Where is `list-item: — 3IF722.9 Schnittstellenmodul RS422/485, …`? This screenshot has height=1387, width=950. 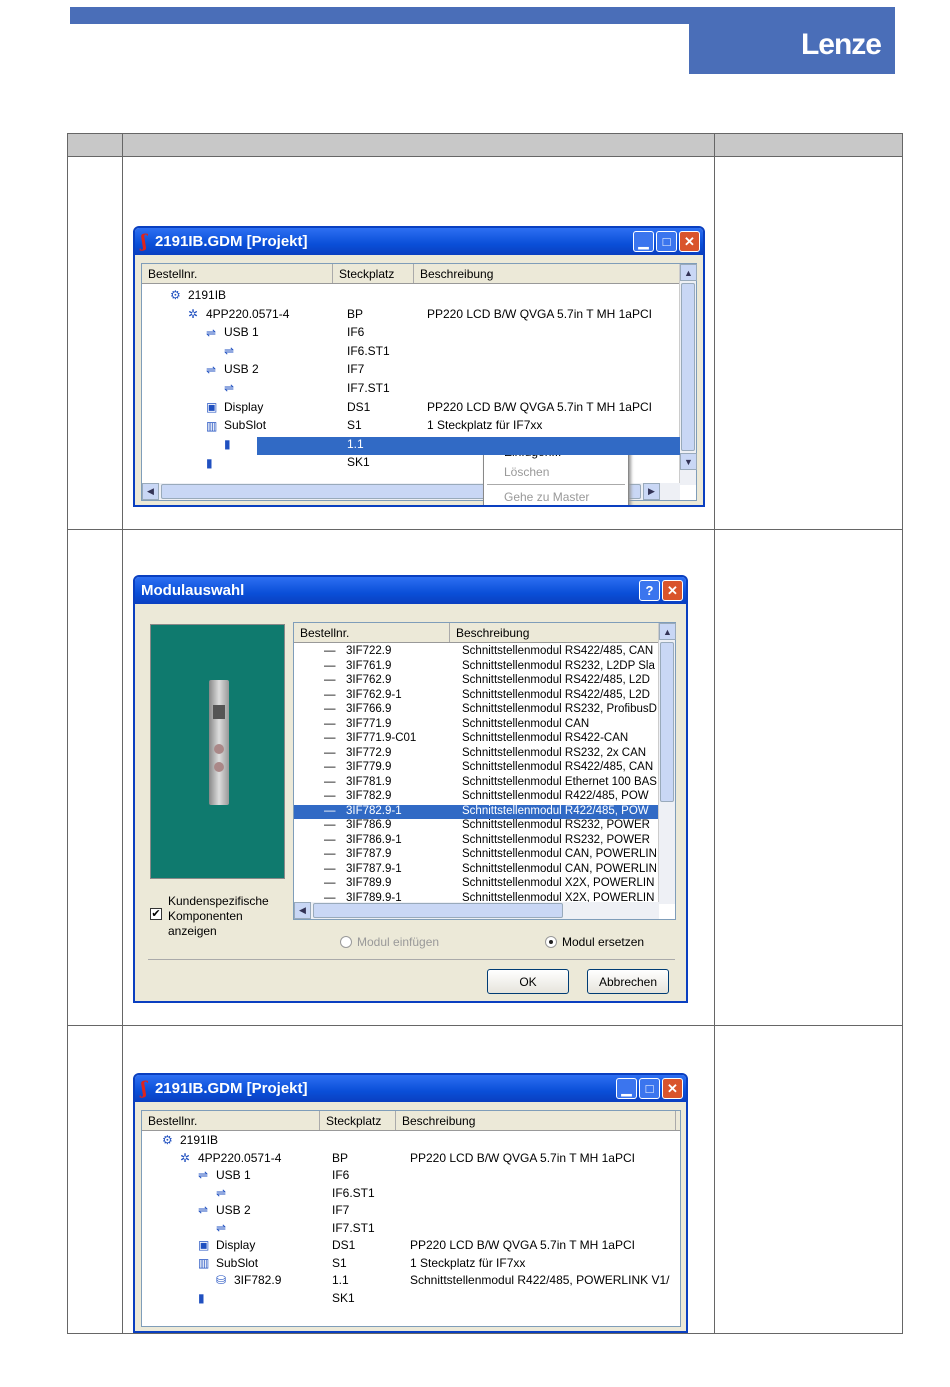 list-item: — 3IF722.9 Schnittstellenmodul RS422/485, … is located at coordinates (476, 652).